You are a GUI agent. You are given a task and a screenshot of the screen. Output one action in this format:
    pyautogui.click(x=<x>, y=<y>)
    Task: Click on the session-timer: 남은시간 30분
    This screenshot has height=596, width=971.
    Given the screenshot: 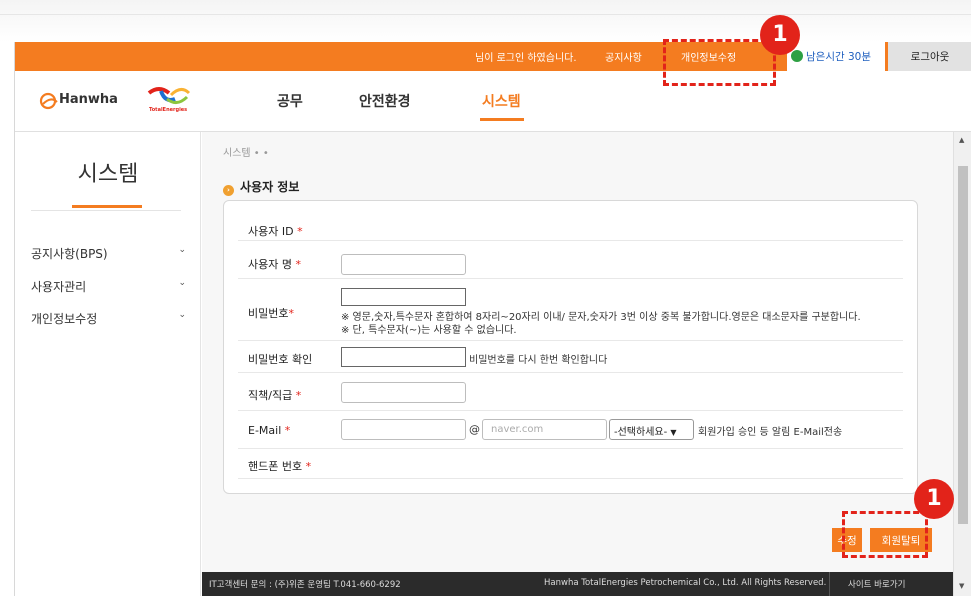 What is the action you would take?
    pyautogui.click(x=836, y=56)
    